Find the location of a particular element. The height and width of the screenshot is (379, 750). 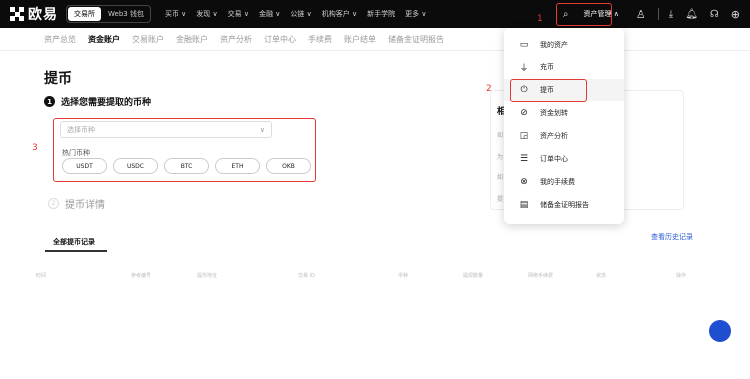

mode-switch: 交易所 Web3 钱包 is located at coordinates (108, 14).